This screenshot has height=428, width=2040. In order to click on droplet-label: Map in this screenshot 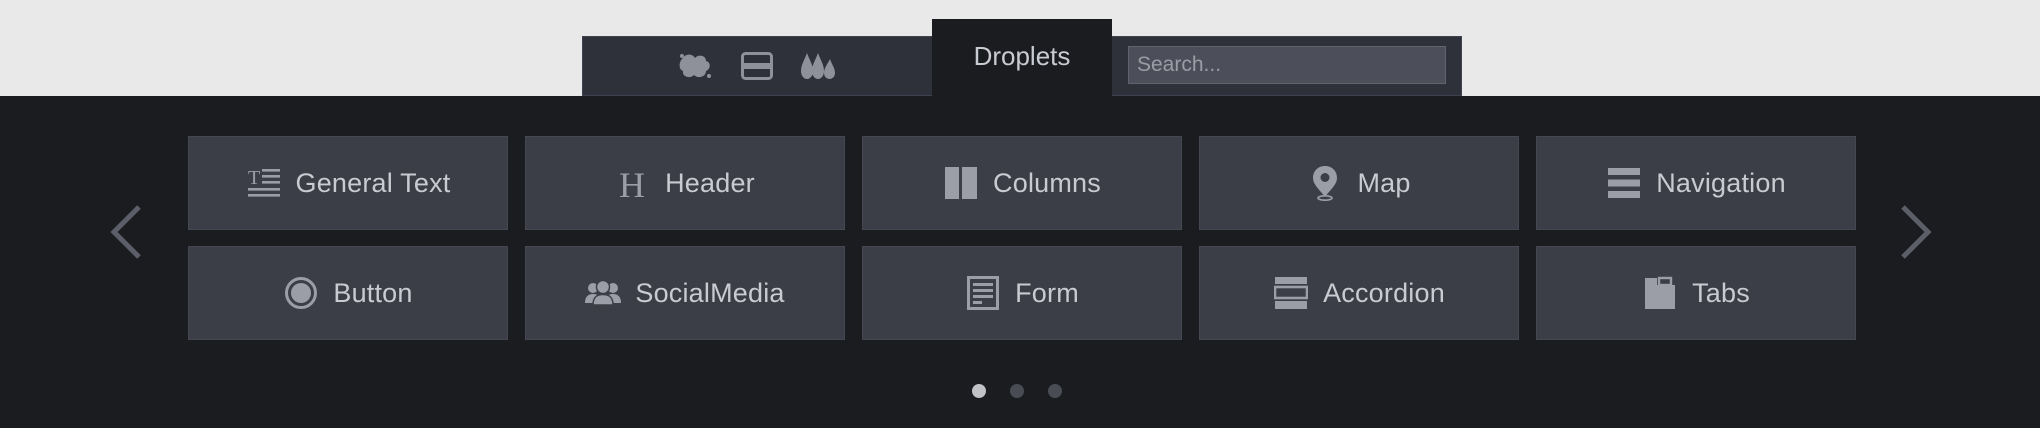, I will do `click(1384, 182)`.